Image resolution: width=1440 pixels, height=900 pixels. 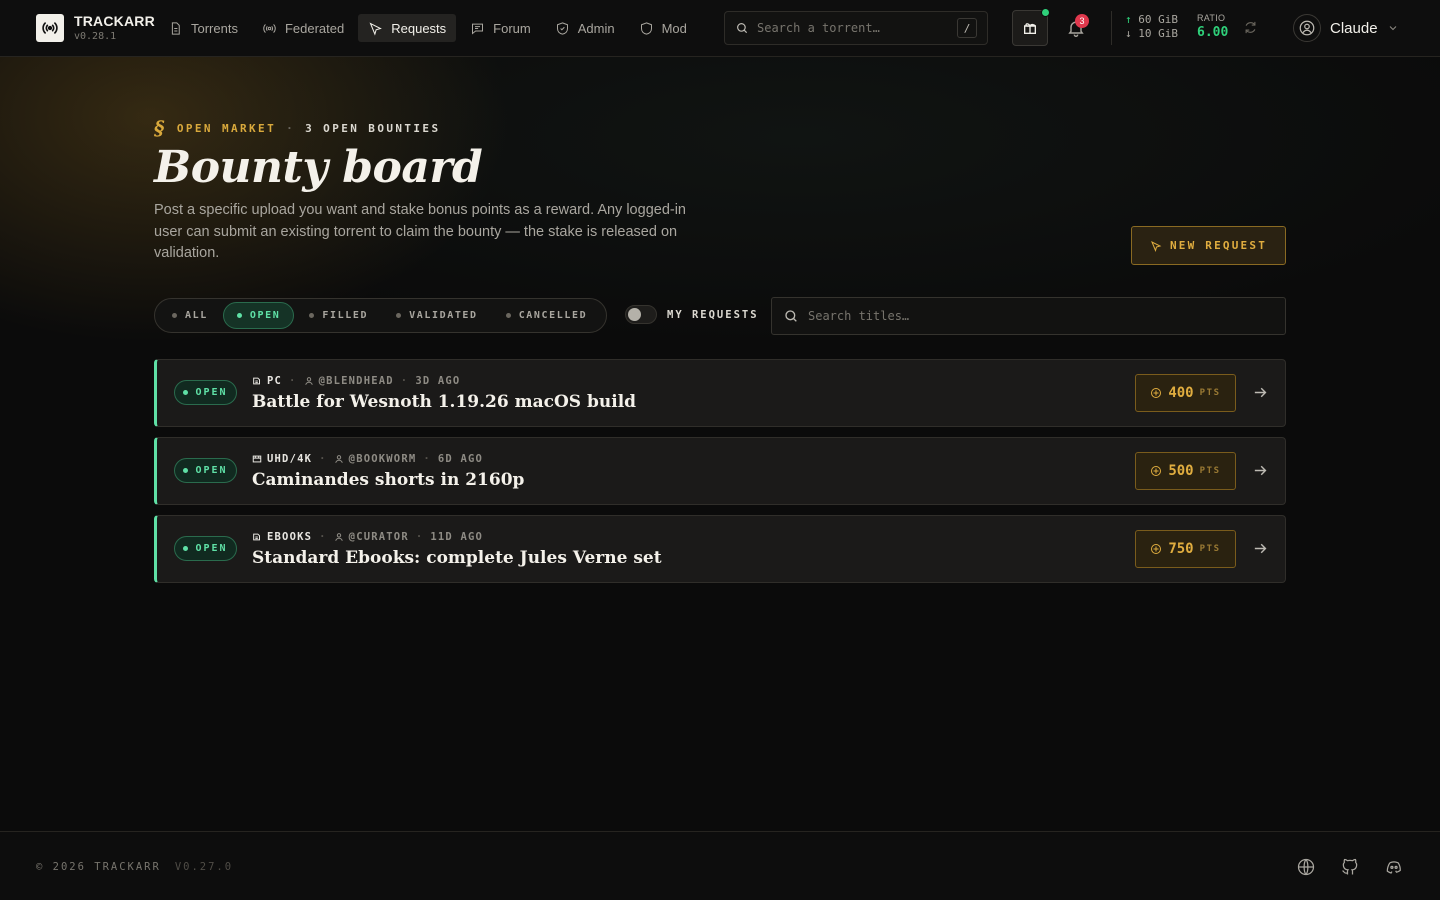 I want to click on request-author: @BOOKWORM, so click(x=375, y=459).